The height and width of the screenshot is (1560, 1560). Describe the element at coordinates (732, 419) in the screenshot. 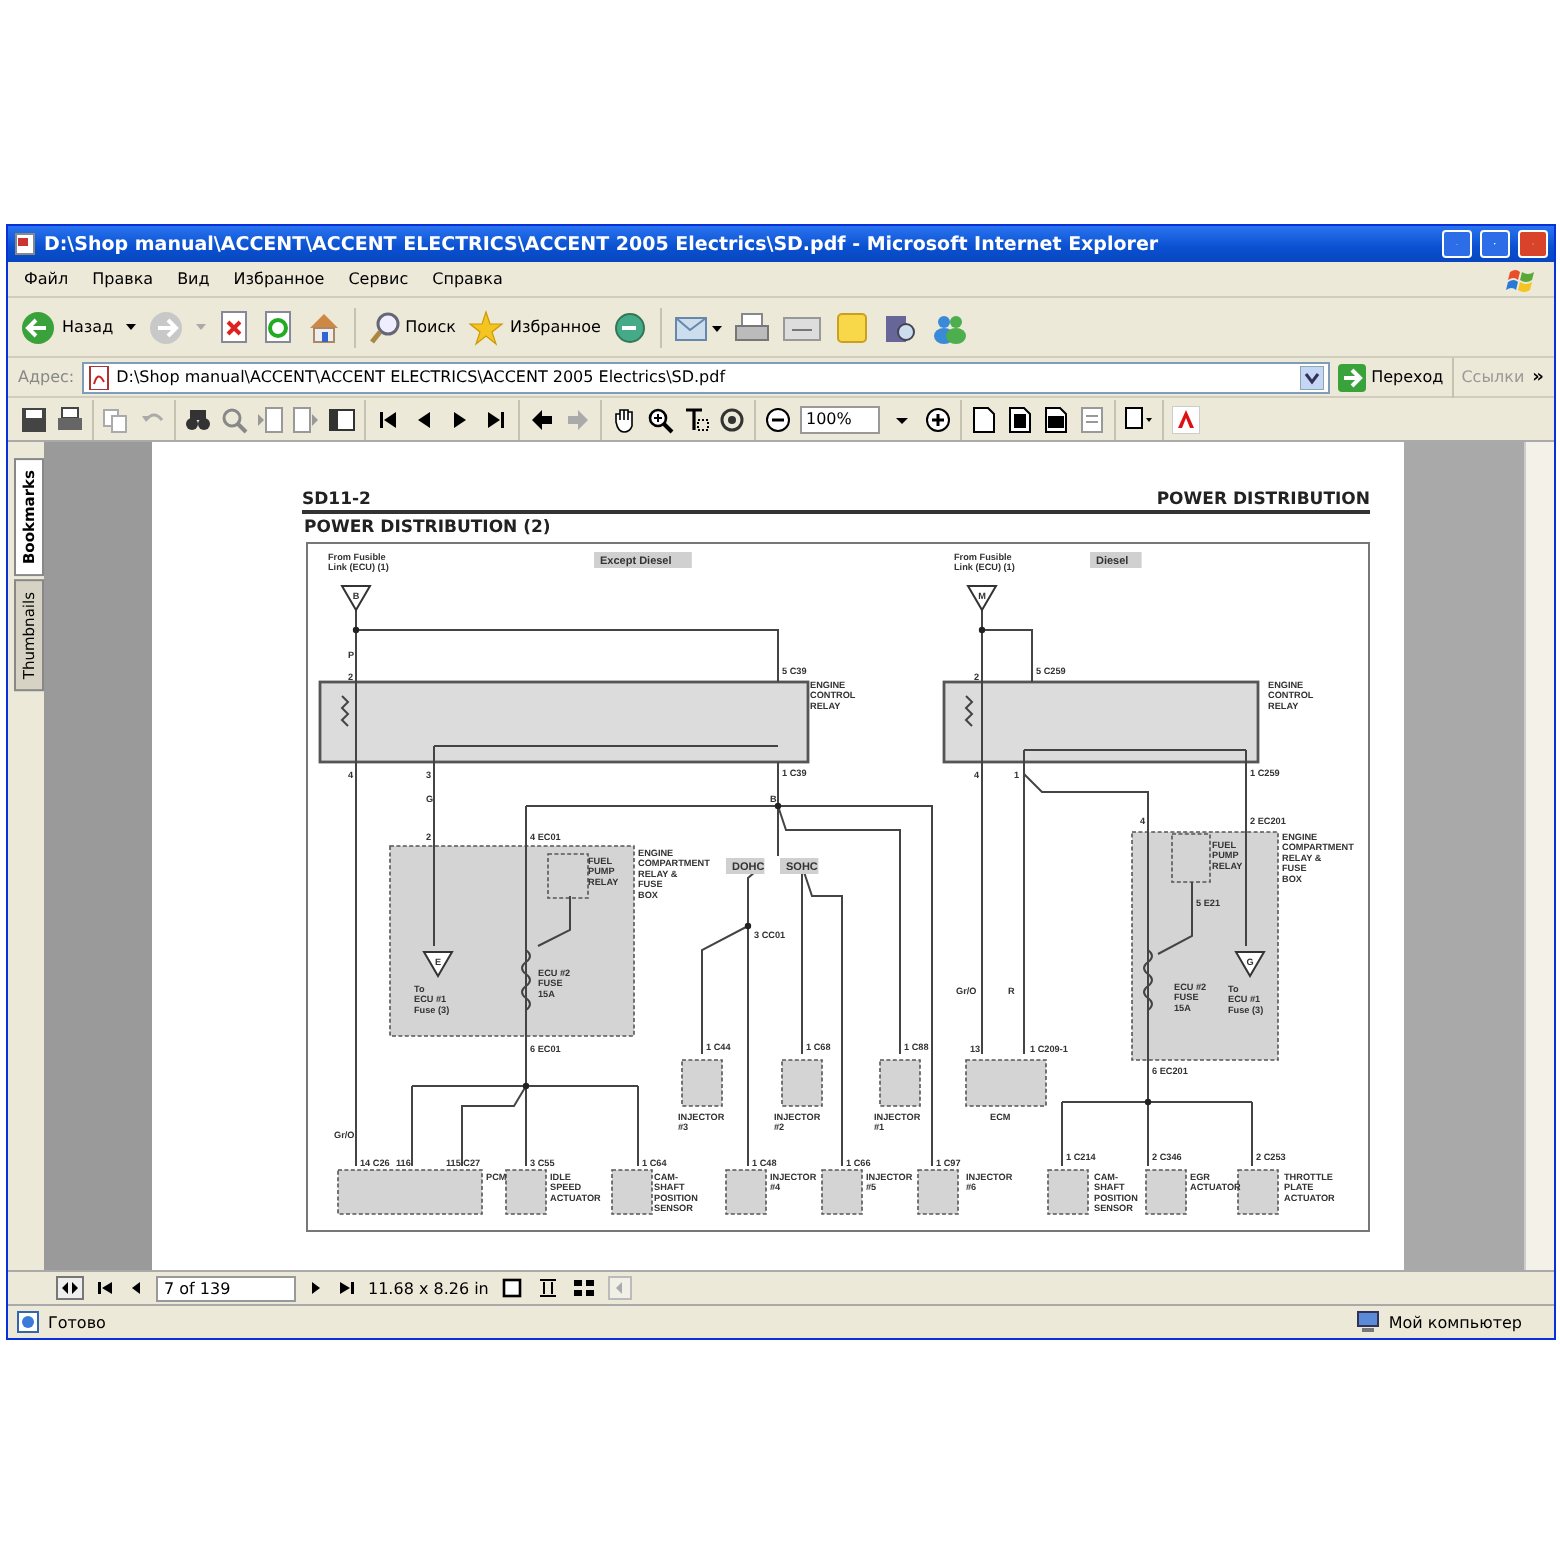

I see `snapshot-icon` at that location.